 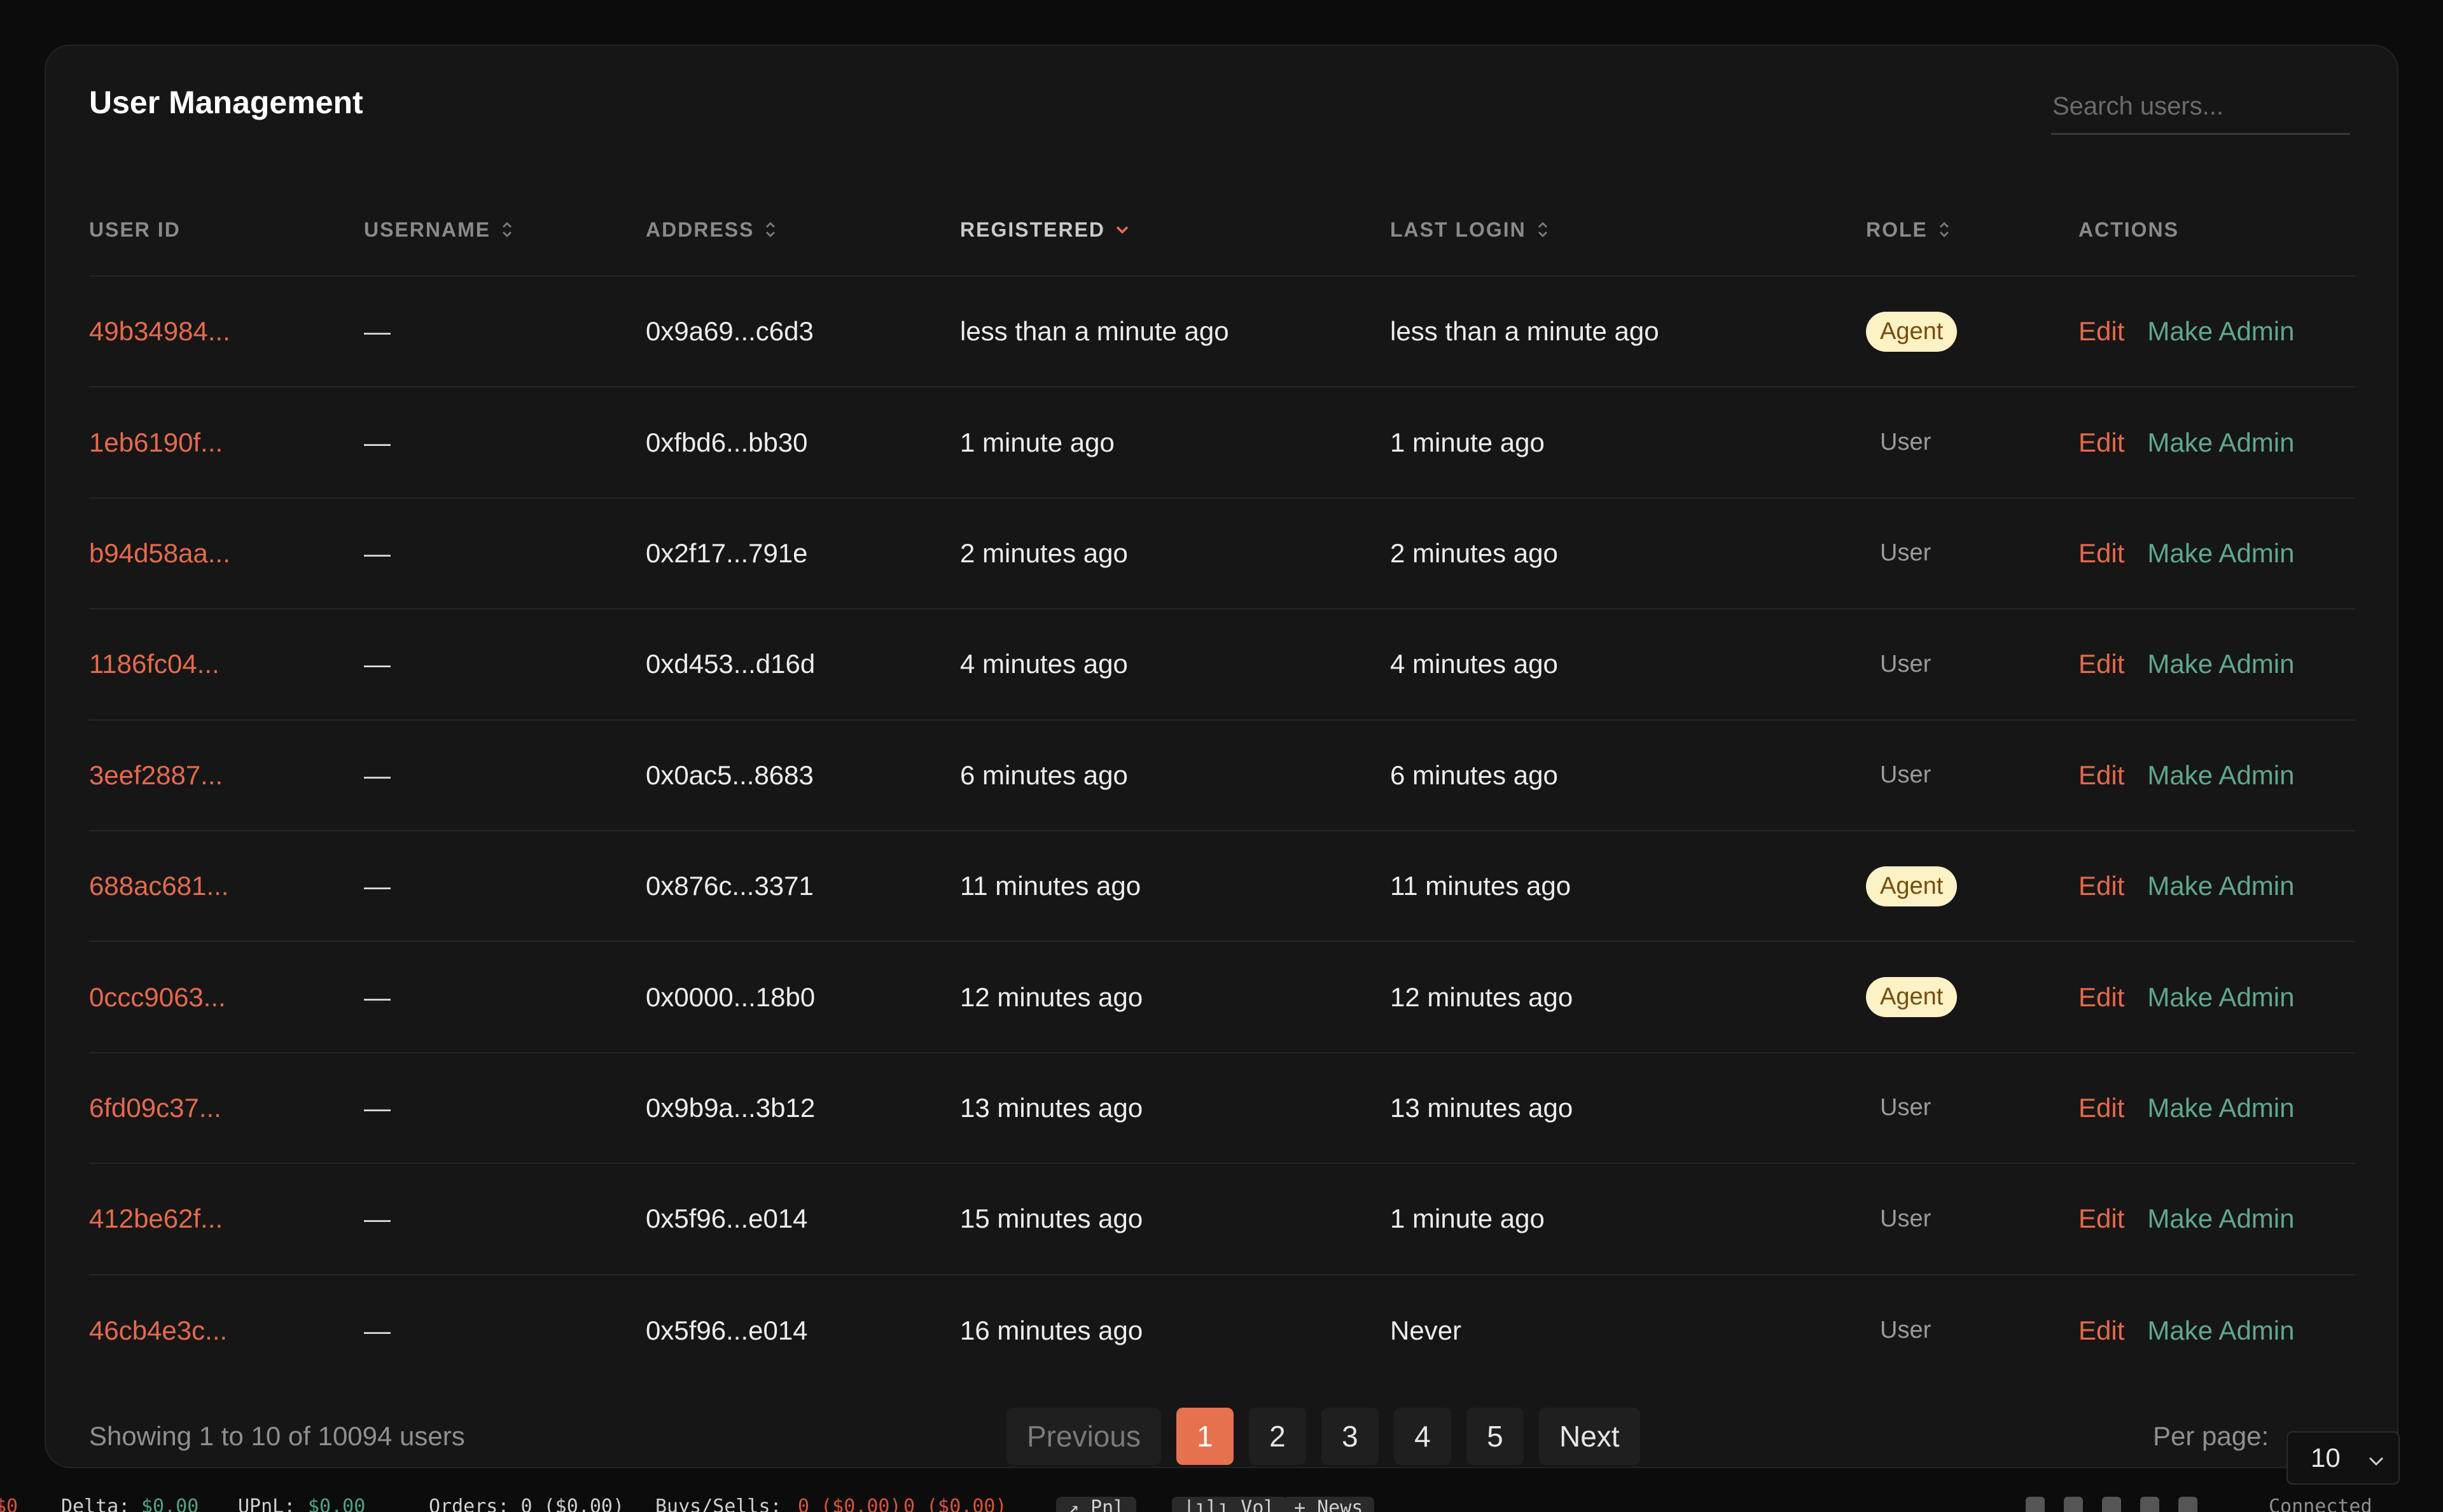 What do you see at coordinates (1470, 230) in the screenshot?
I see `column-header-last-login: LAST LOGIN` at bounding box center [1470, 230].